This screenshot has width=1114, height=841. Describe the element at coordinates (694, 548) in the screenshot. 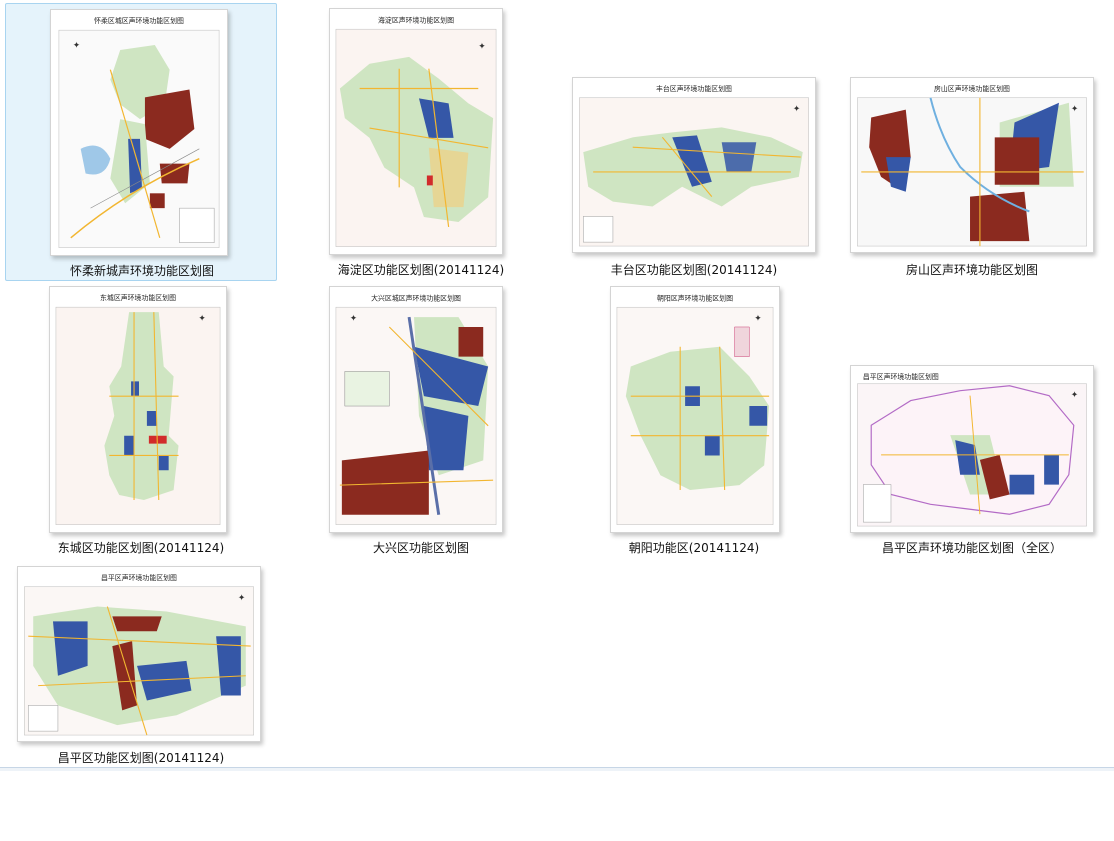

I see `file-caption: 朝阳功能区(20141124)` at that location.